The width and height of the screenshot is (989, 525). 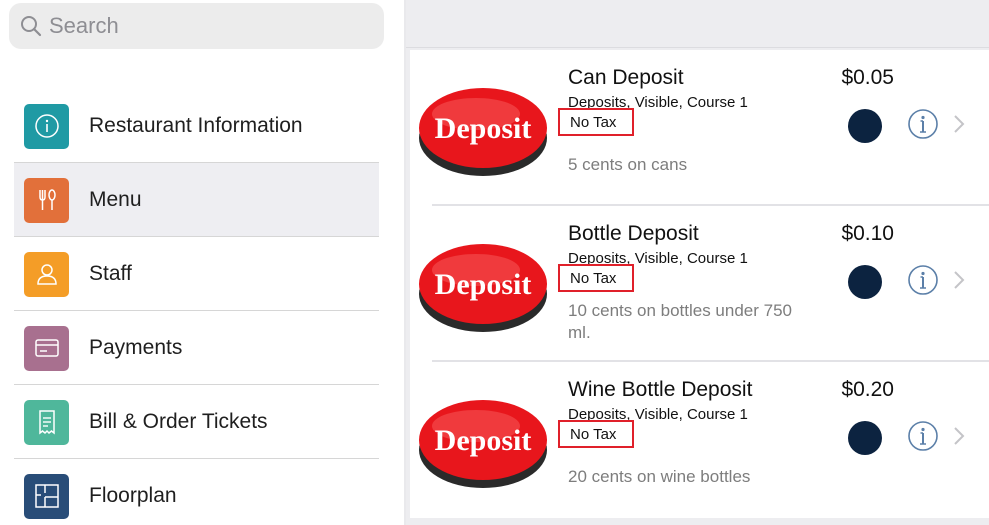 I want to click on sidebar-item-restaurant-information: Restaurant Information, so click(x=196, y=126).